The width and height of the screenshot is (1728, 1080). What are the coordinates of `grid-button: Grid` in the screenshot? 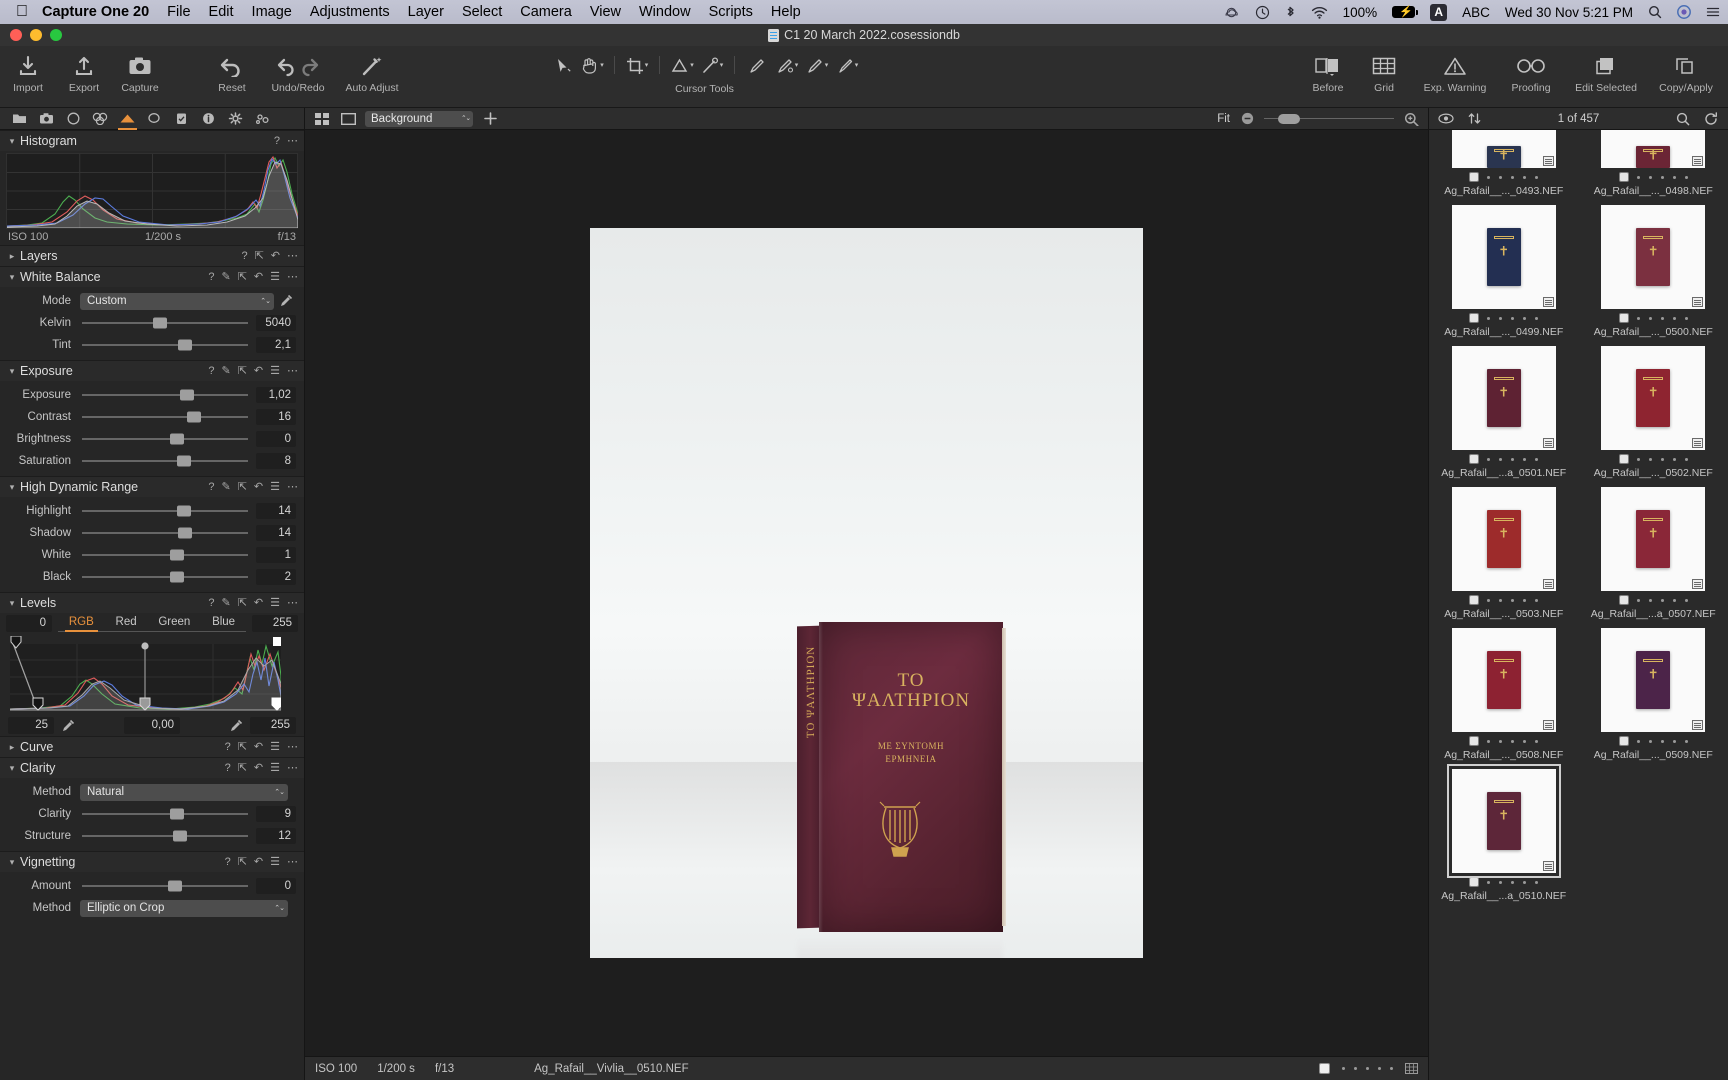 It's located at (1384, 70).